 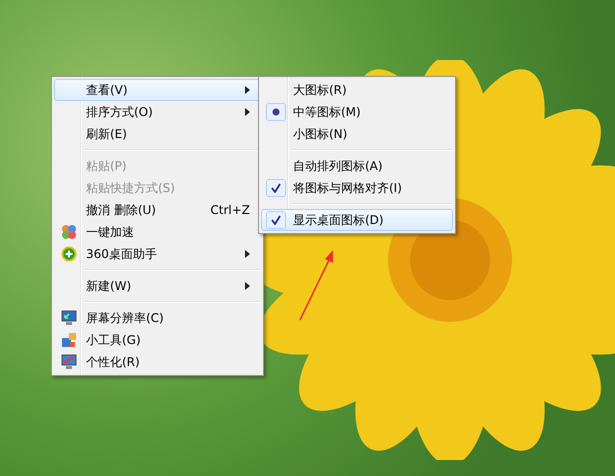 I want to click on balls-icon, so click(x=68, y=232).